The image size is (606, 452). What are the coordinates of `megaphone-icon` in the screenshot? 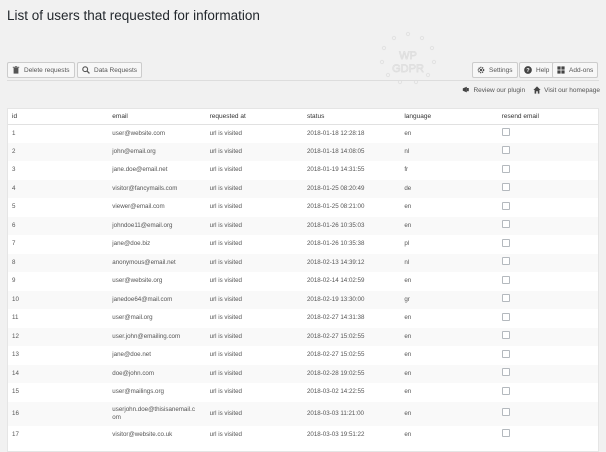 It's located at (466, 89).